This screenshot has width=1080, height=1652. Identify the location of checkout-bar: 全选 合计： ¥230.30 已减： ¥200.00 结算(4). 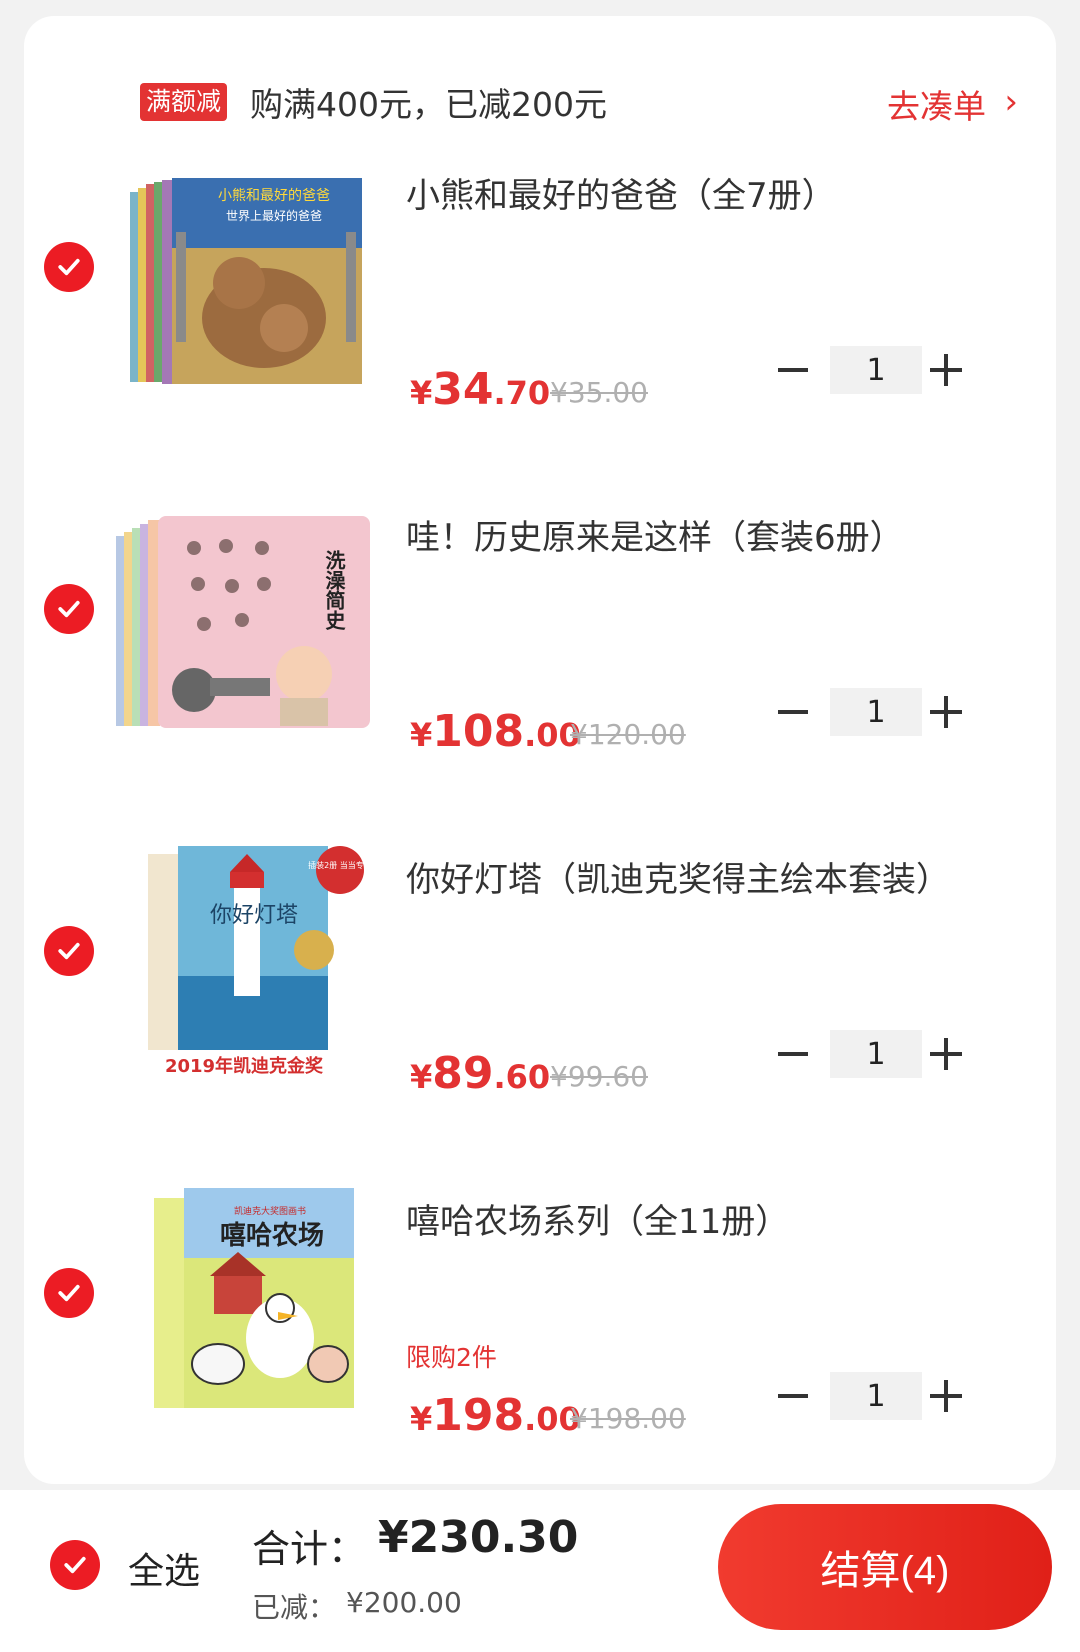
(540, 1571).